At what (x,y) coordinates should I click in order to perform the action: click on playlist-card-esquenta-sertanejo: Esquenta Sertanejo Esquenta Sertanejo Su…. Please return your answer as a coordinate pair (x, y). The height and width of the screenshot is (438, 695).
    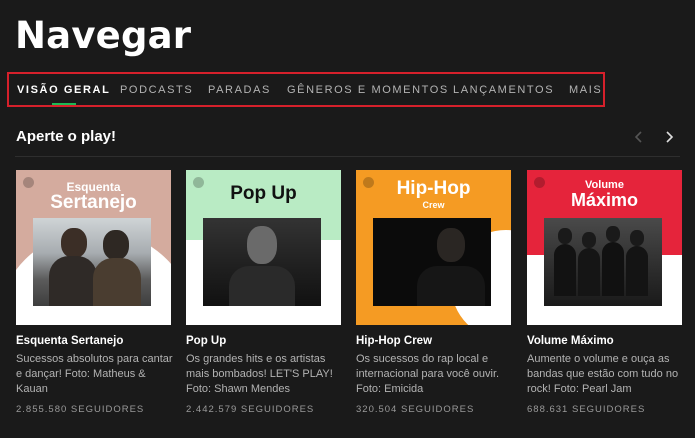
    Looking at the image, I should click on (94, 292).